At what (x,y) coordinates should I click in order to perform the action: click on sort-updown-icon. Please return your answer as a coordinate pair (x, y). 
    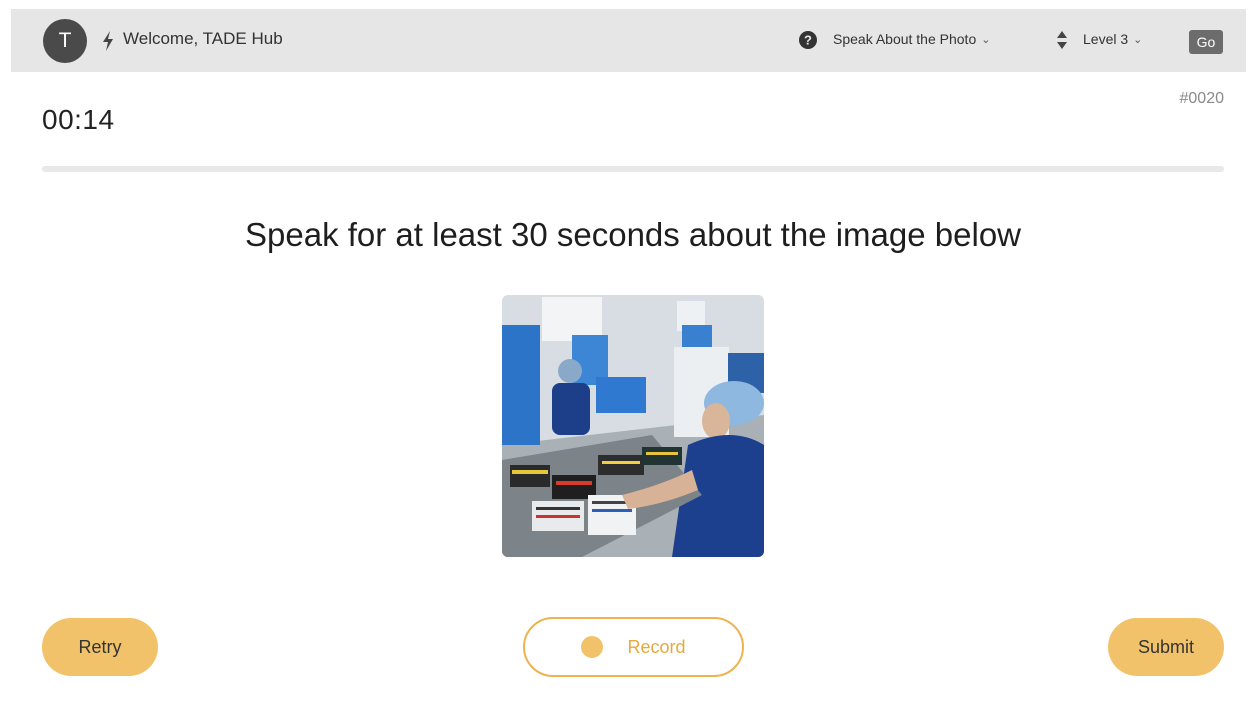
    Looking at the image, I should click on (1062, 40).